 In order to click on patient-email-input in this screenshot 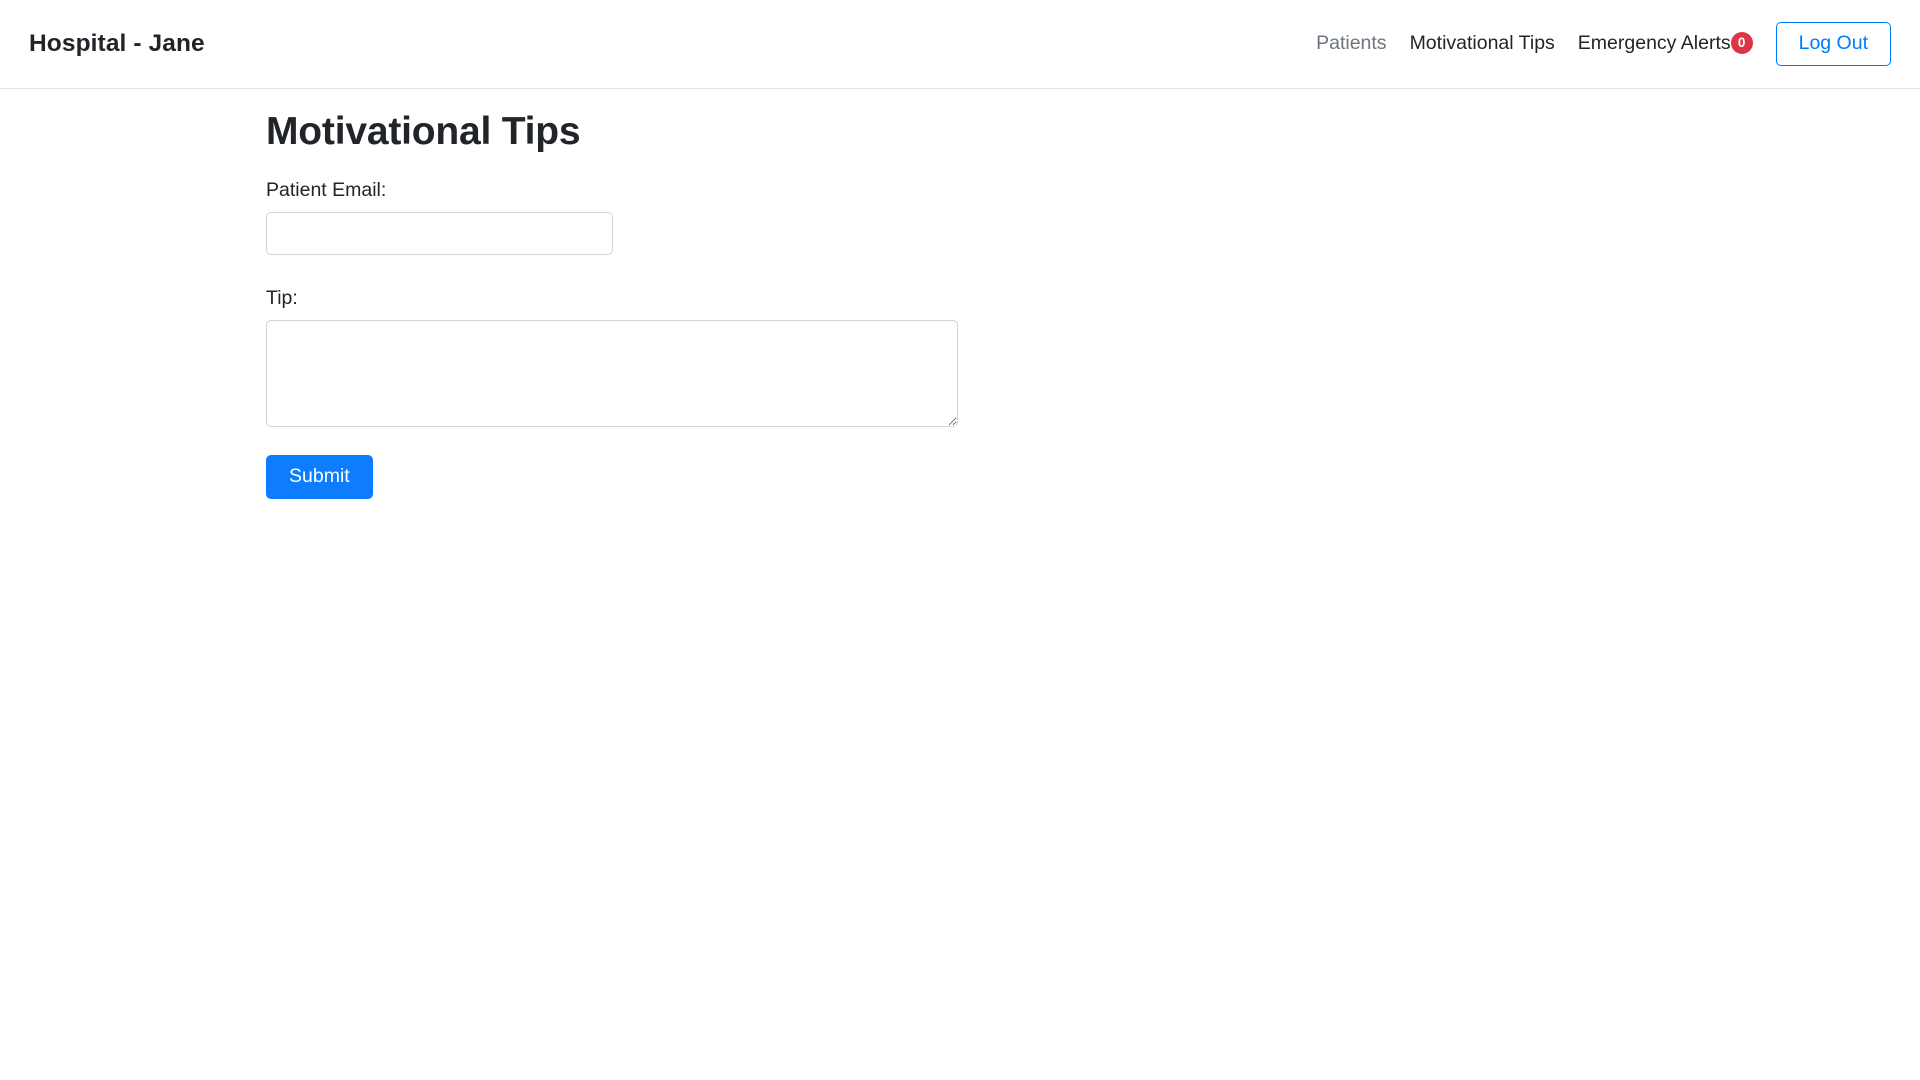, I will do `click(439, 234)`.